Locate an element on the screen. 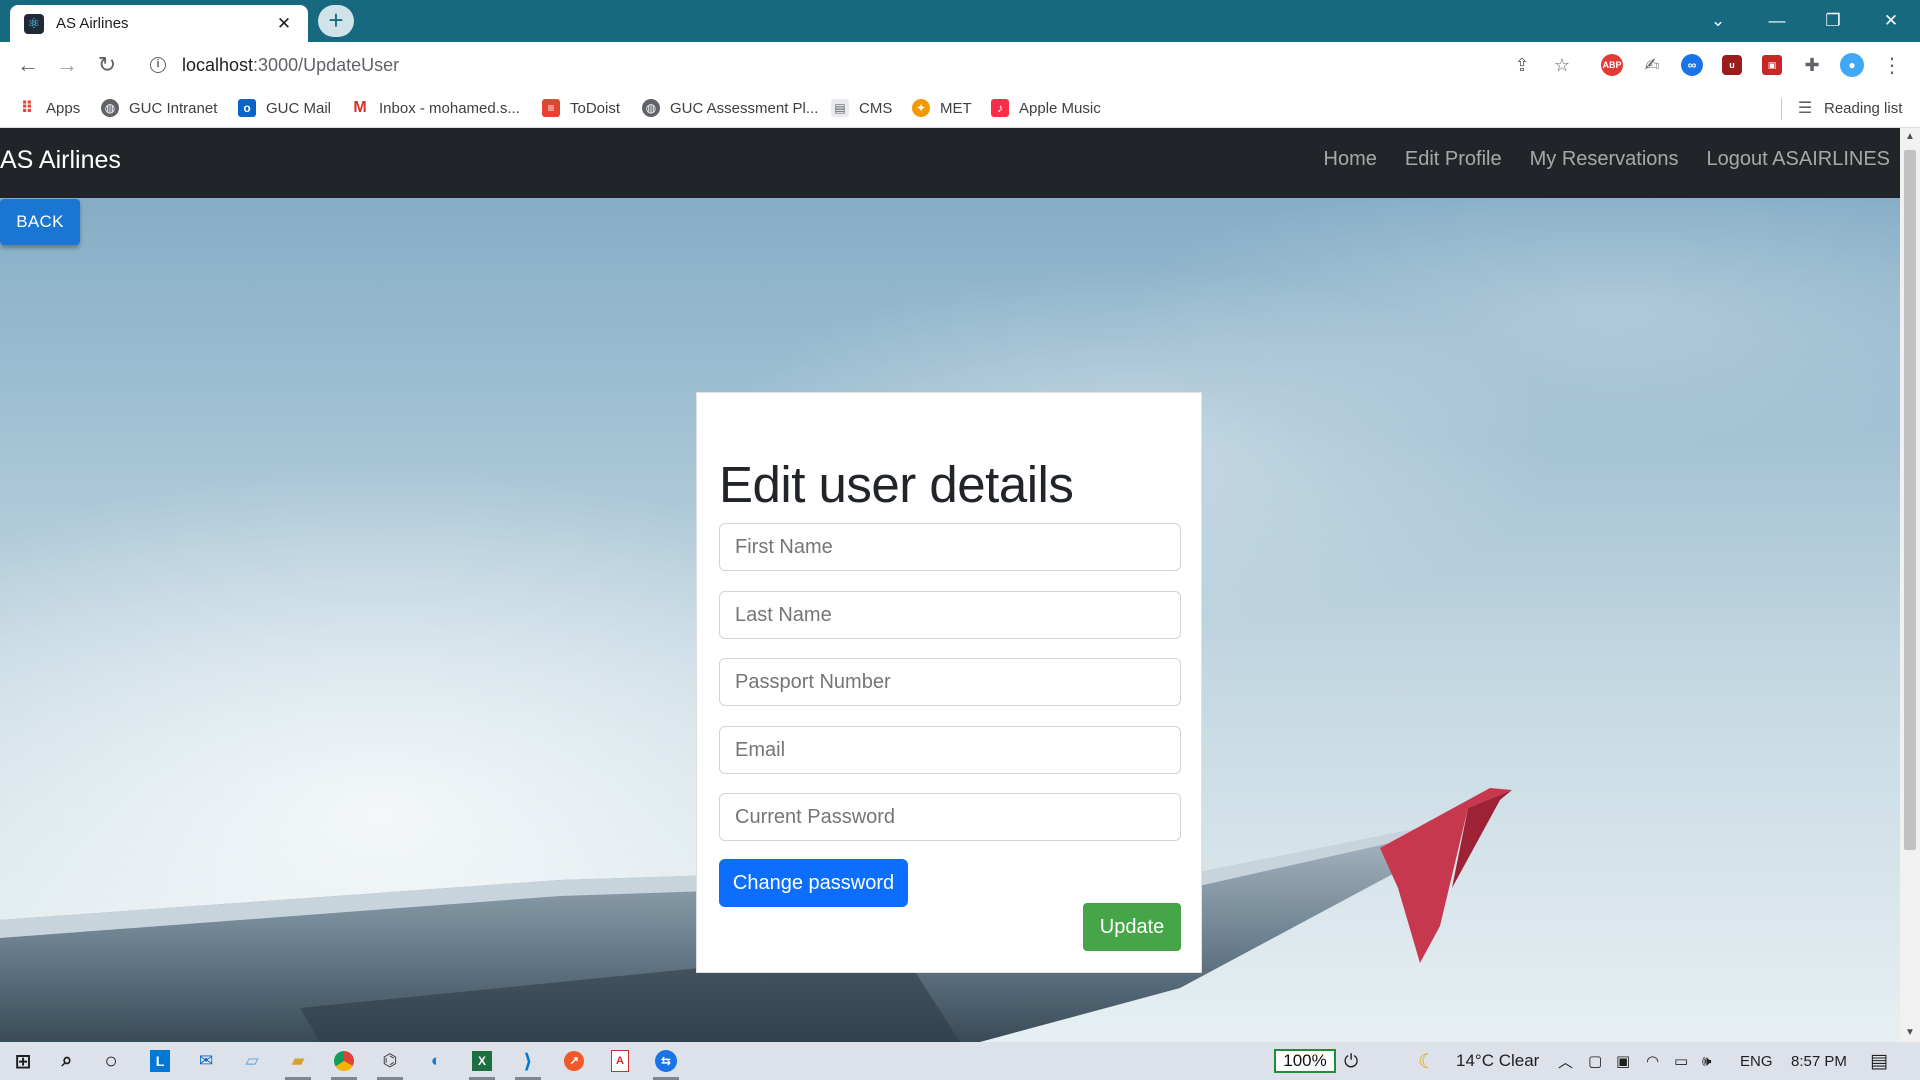  reading-list-icon: ☰ is located at coordinates (1805, 108).